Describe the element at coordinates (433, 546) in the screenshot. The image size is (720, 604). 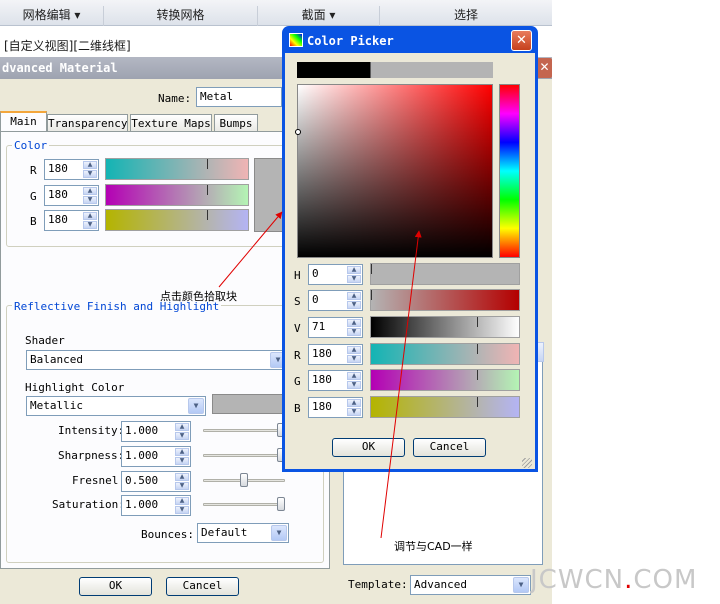
I see `annotation-same-as-cad: 调节与CAD一样` at that location.